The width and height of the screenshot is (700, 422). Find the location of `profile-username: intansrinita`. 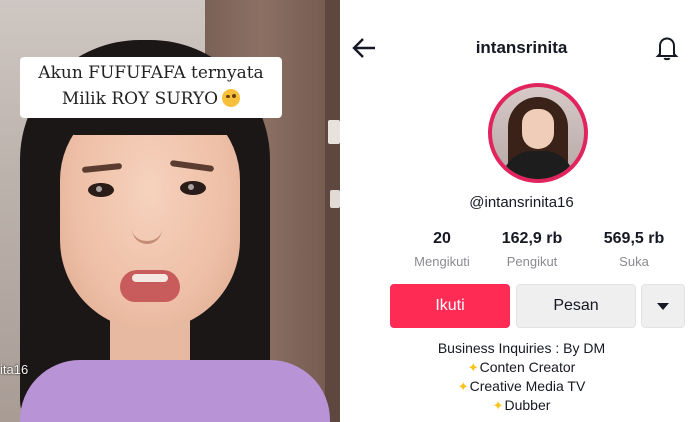

profile-username: intansrinita is located at coordinates (521, 47).